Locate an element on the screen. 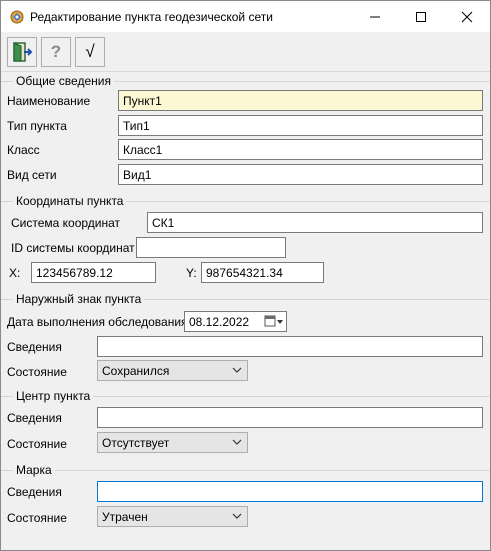 The height and width of the screenshot is (551, 491). network-field: Вид1 is located at coordinates (300, 174).